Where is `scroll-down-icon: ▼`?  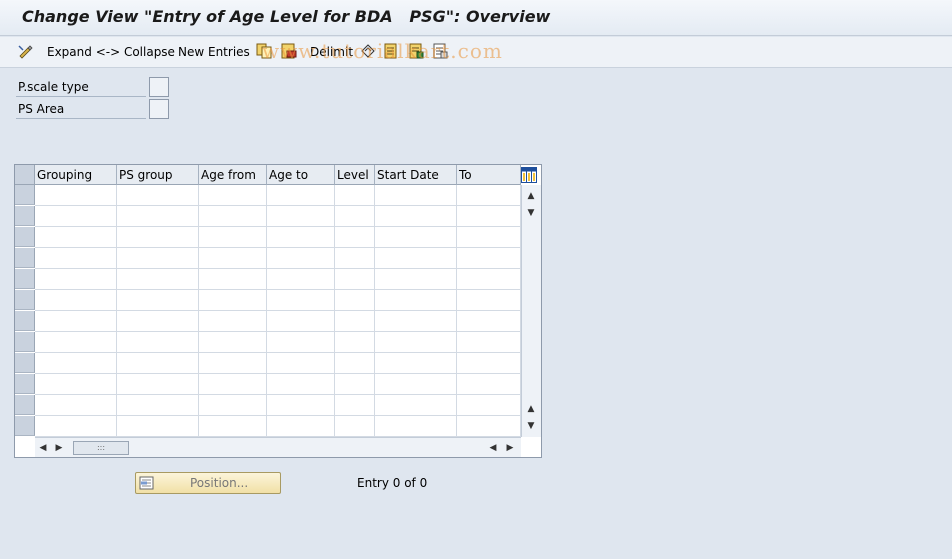
scroll-down-icon: ▼ is located at coordinates (531, 426).